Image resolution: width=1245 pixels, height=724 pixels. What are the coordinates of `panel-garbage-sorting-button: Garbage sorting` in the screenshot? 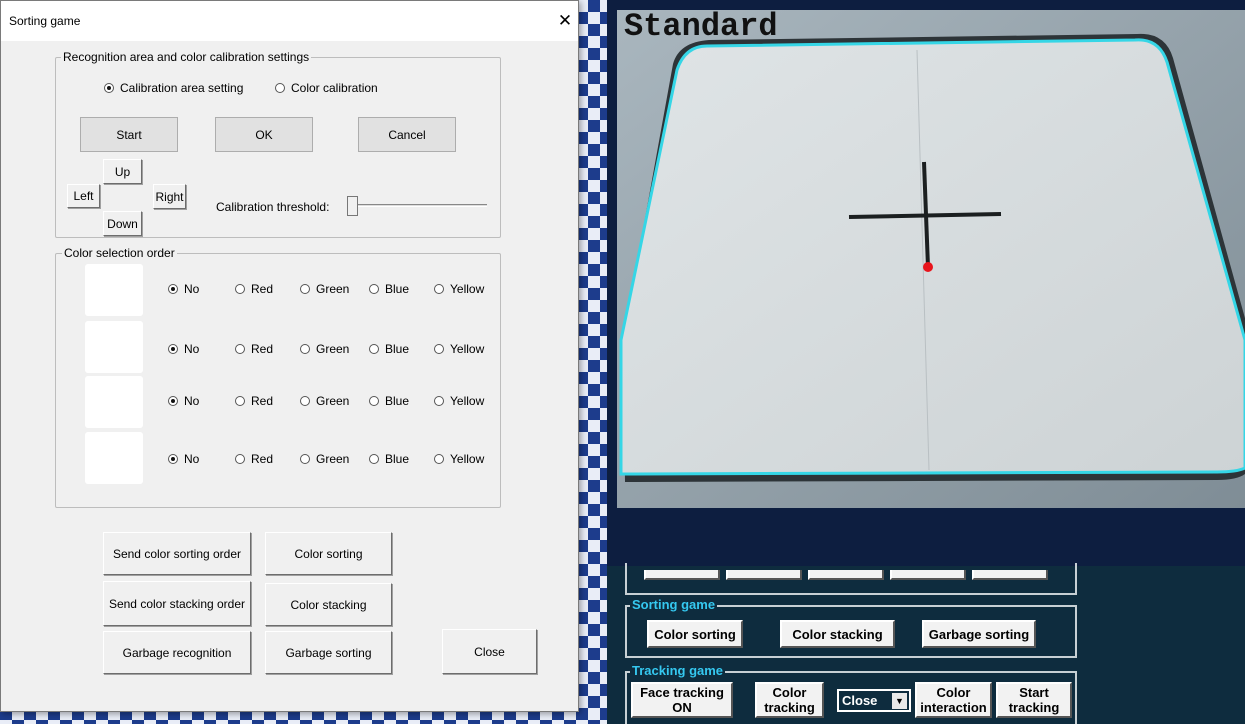 It's located at (979, 634).